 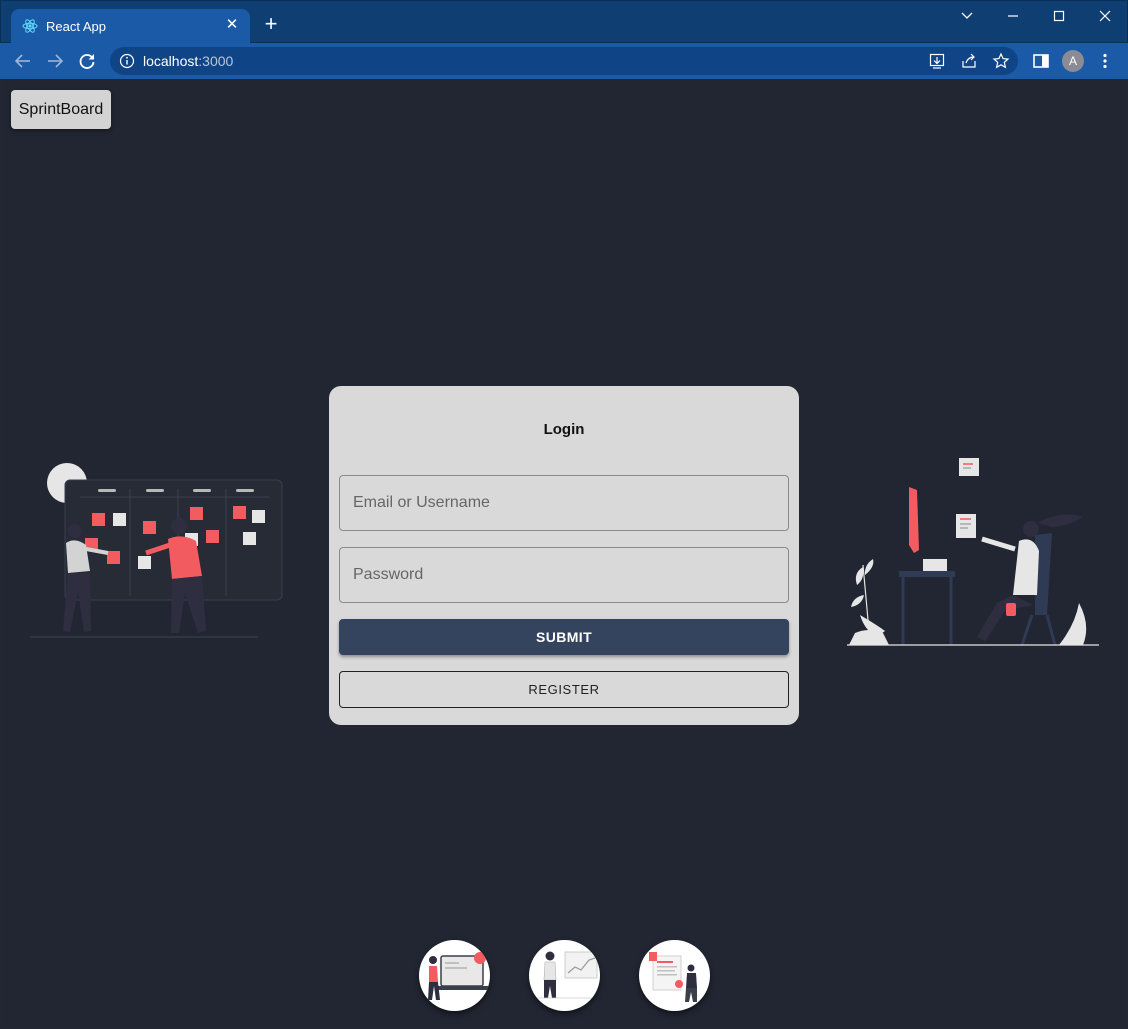 I want to click on url-text: localhost:3000, so click(x=188, y=61).